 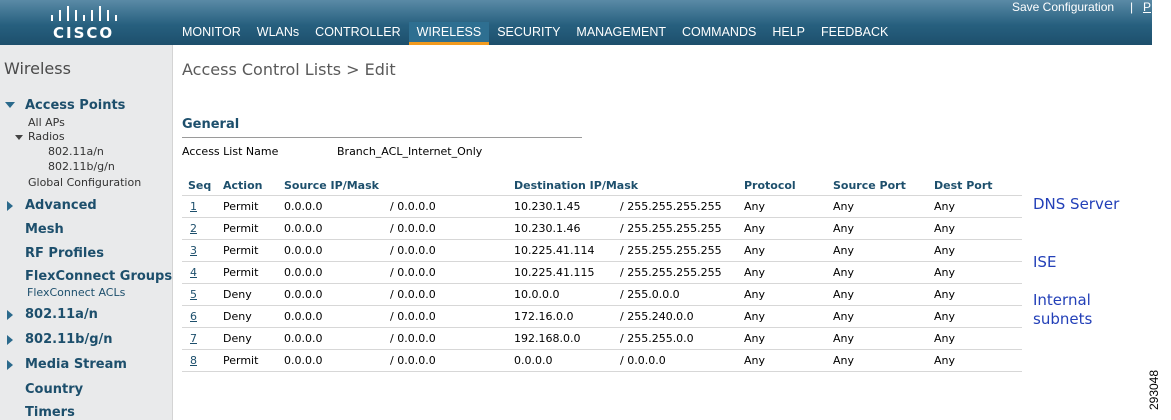 What do you see at coordinates (676, 294) in the screenshot?
I see `row-destination-mask: / 255.0.0.0` at bounding box center [676, 294].